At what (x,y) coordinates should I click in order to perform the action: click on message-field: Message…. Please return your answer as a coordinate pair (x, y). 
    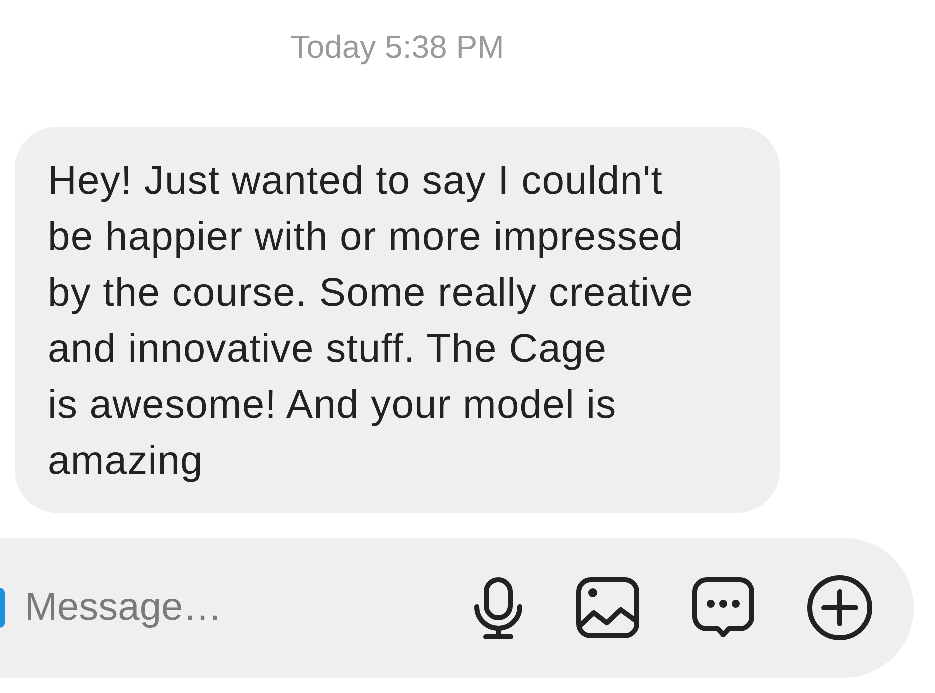
    Looking at the image, I should click on (225, 608).